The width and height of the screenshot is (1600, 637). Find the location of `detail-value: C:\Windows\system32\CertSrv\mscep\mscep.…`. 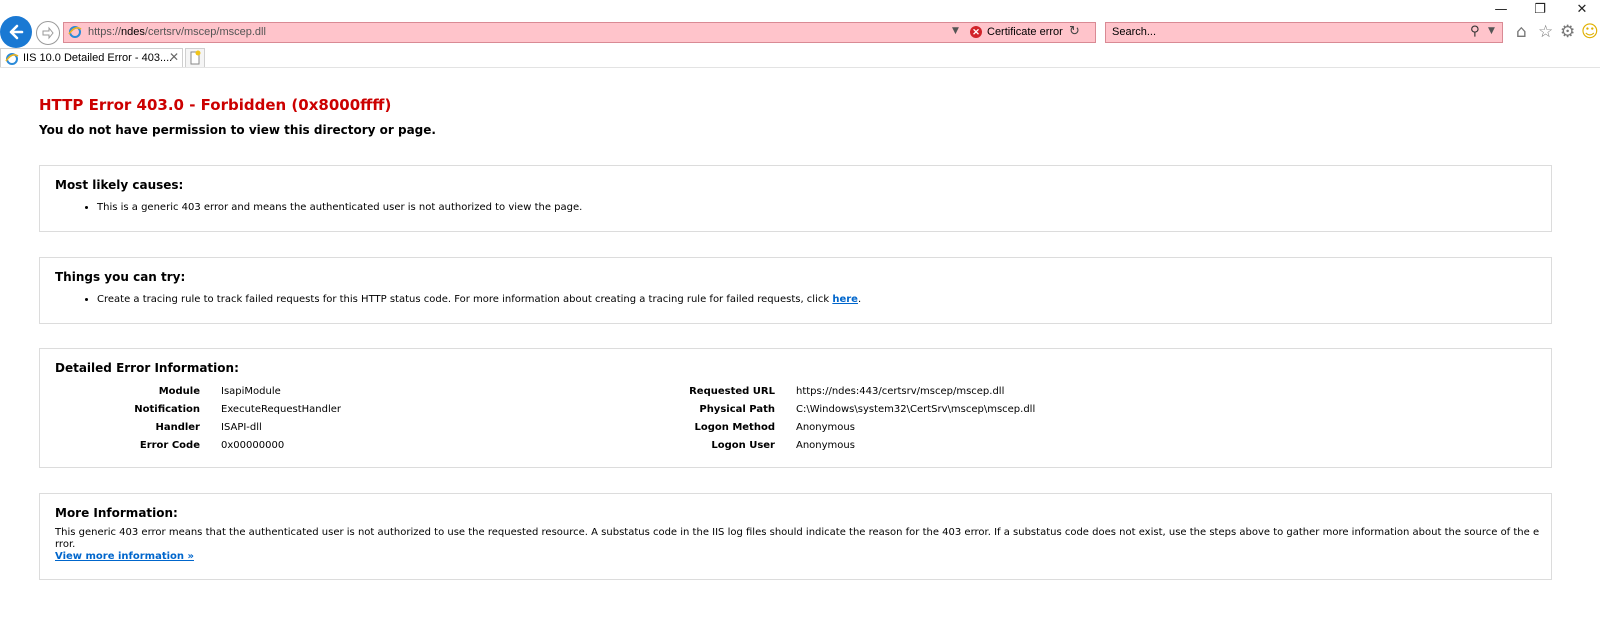

detail-value: C:\Windows\system32\CertSrv\mscep\mscep.… is located at coordinates (916, 409).